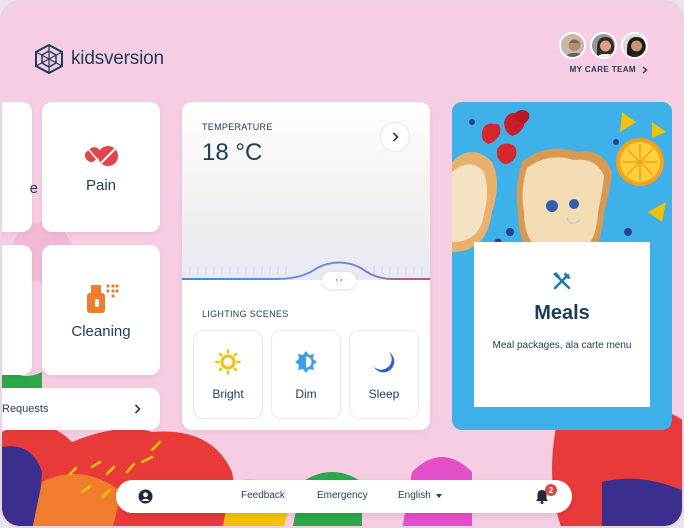  I want to click on scene-bright-button: Bright, so click(228, 374).